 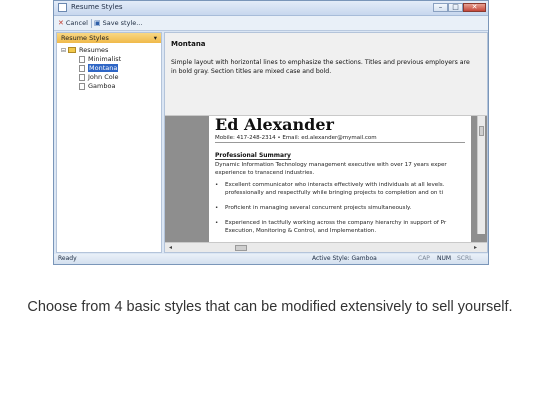 I want to click on horizontal-scrollbar: ◂ ▸, so click(x=326, y=247).